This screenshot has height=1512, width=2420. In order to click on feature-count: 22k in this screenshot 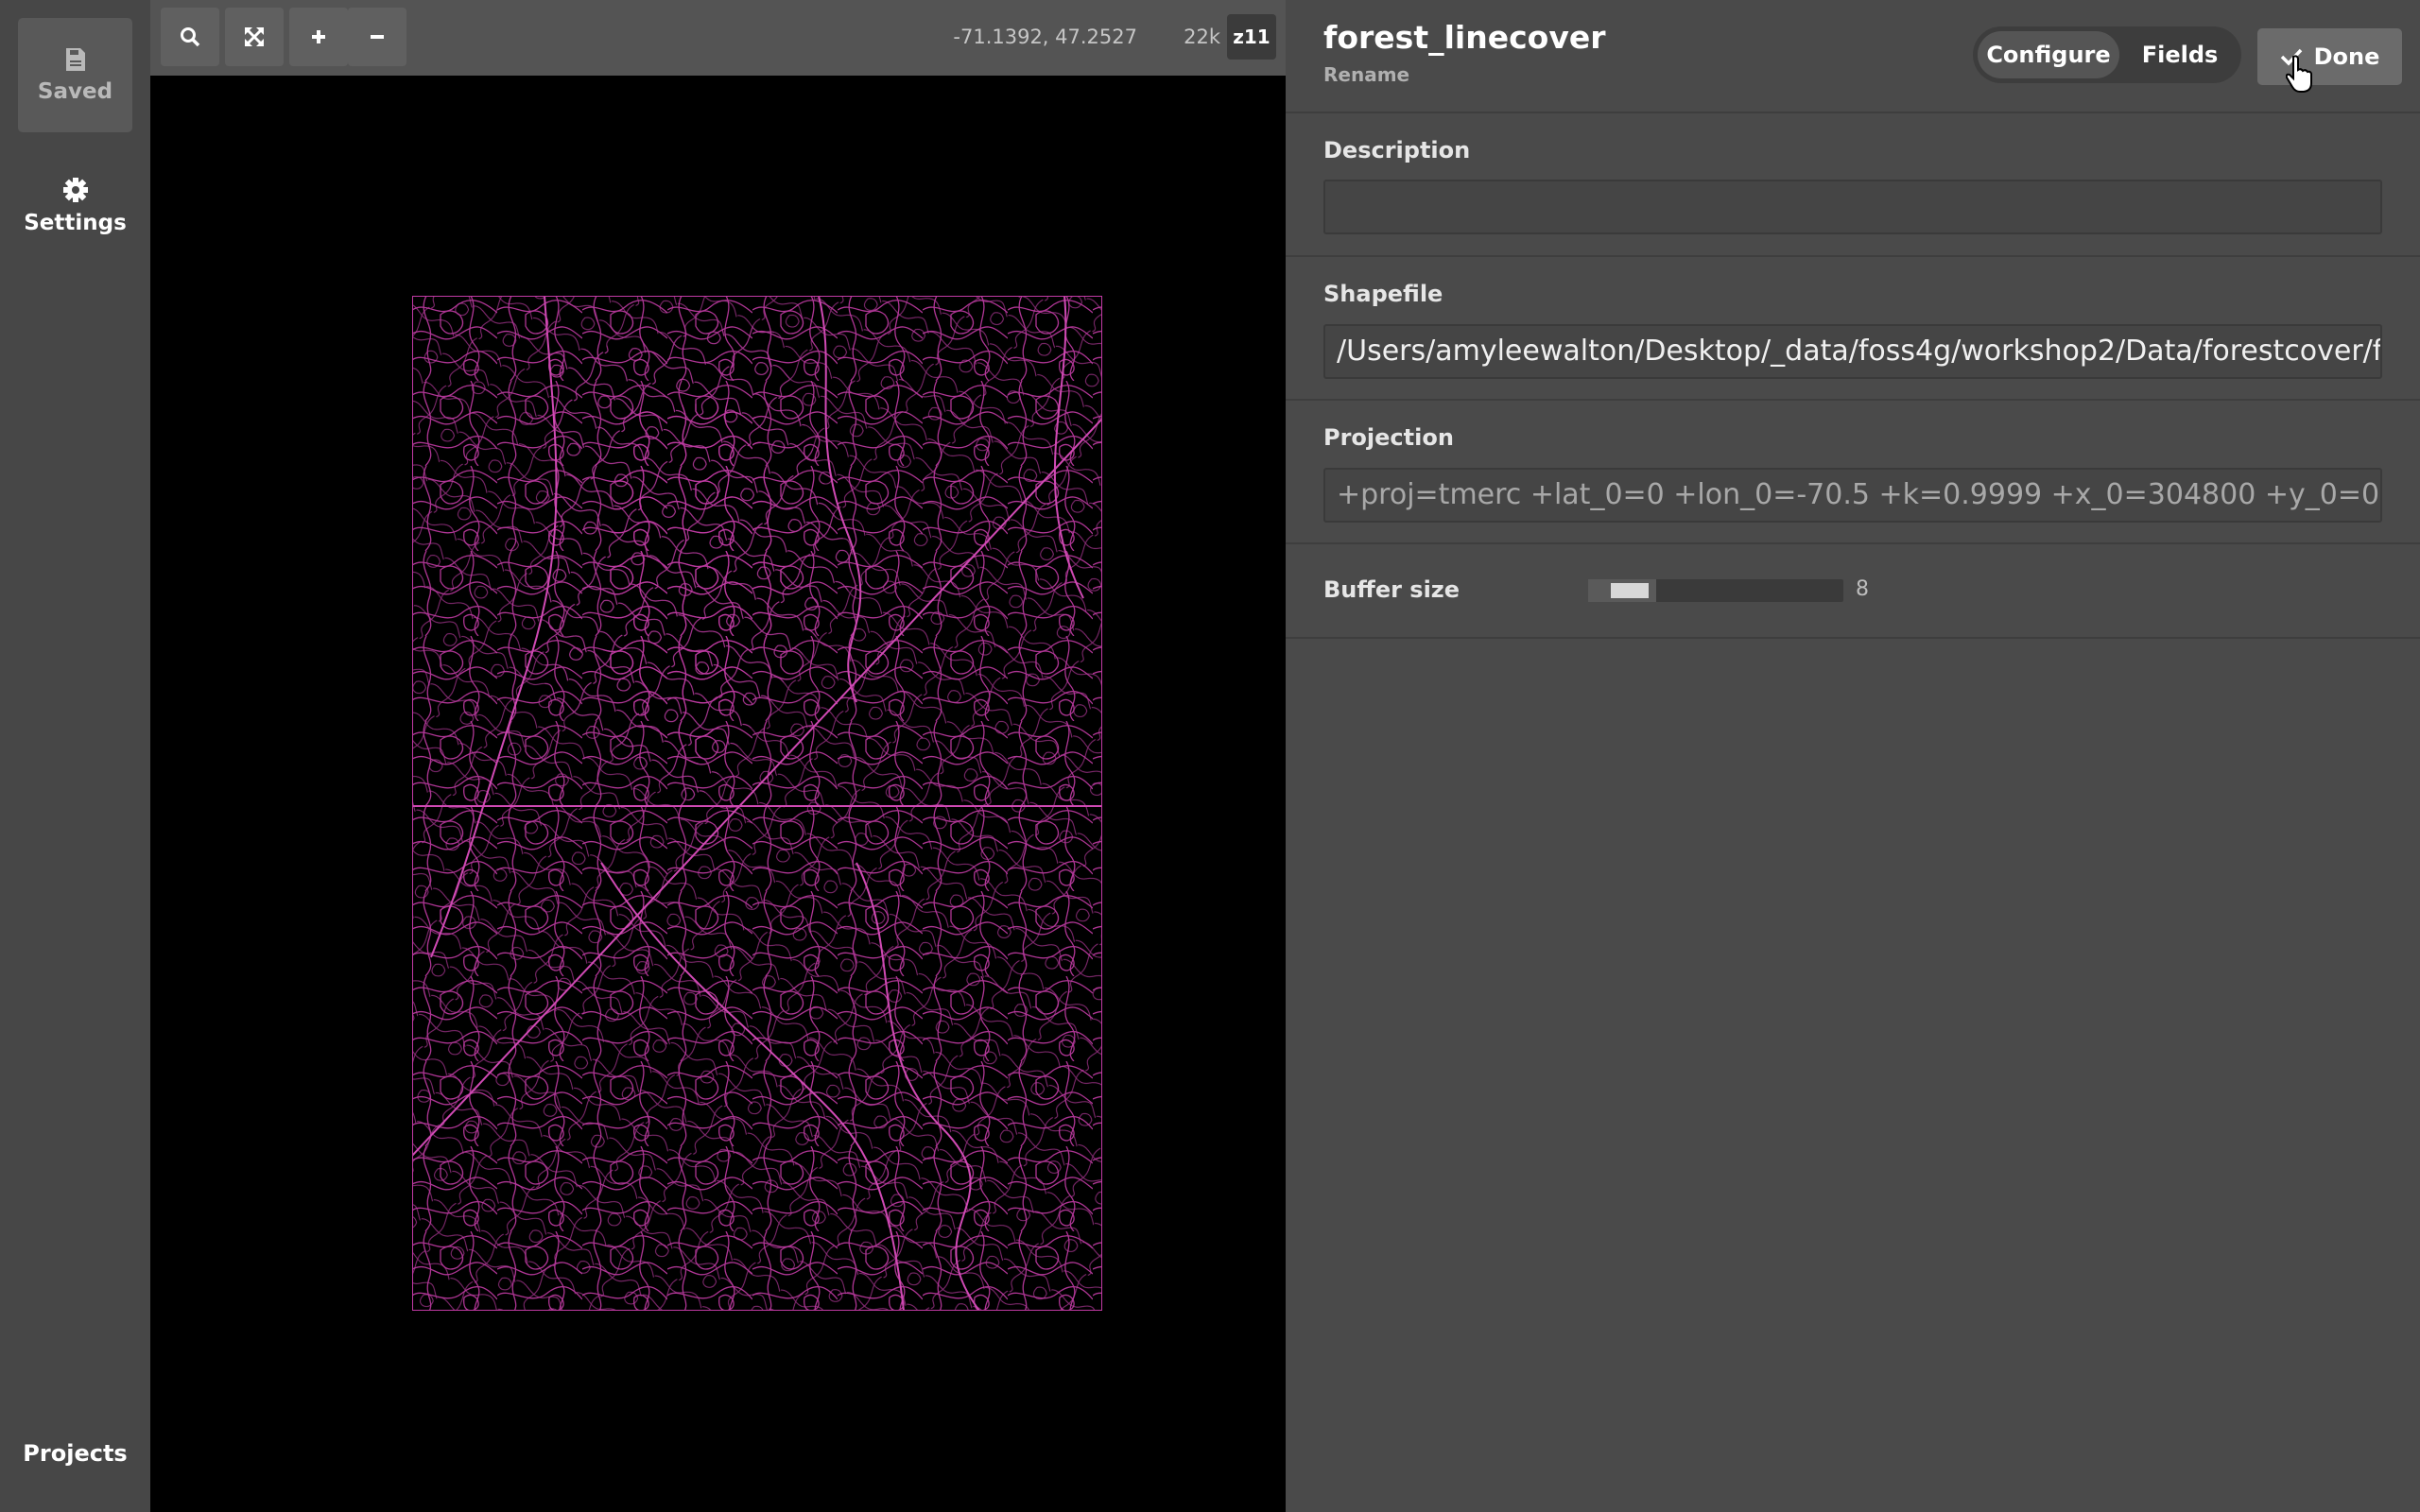, I will do `click(1202, 37)`.